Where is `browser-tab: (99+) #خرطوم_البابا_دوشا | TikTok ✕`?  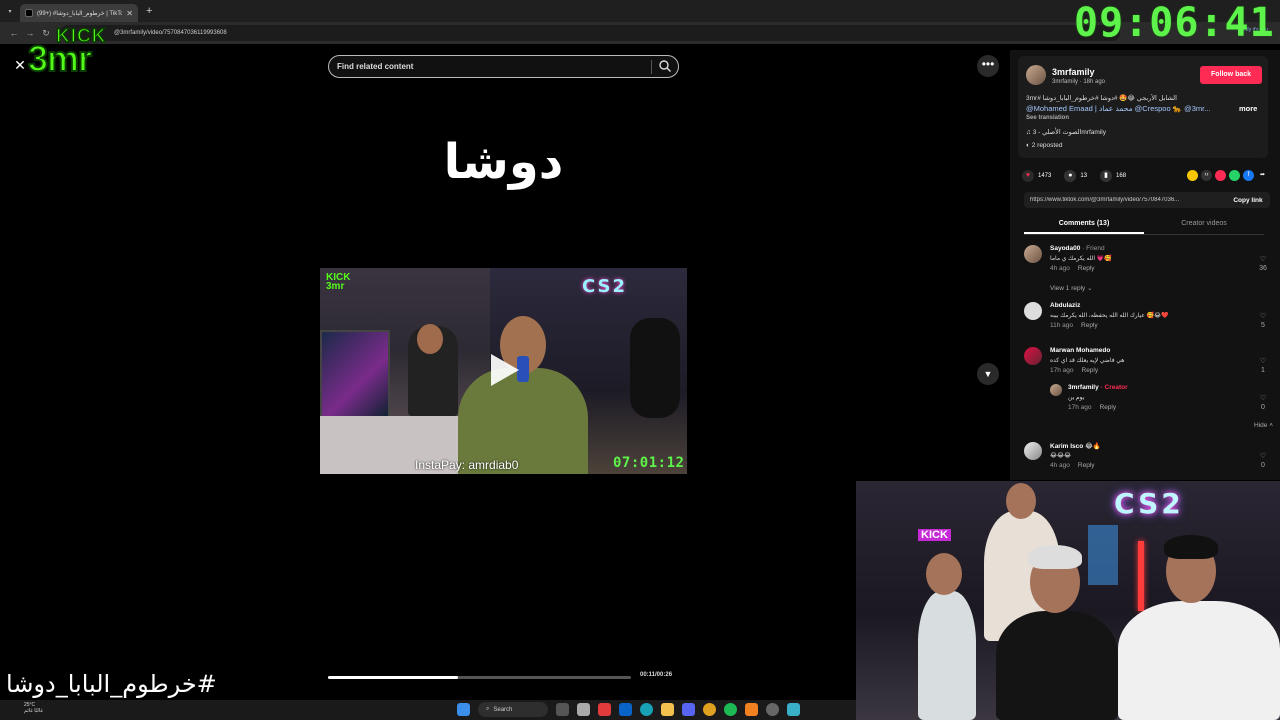
browser-tab: (99+) #خرطوم_البابا_دوشا | TikTok ✕ is located at coordinates (79, 13).